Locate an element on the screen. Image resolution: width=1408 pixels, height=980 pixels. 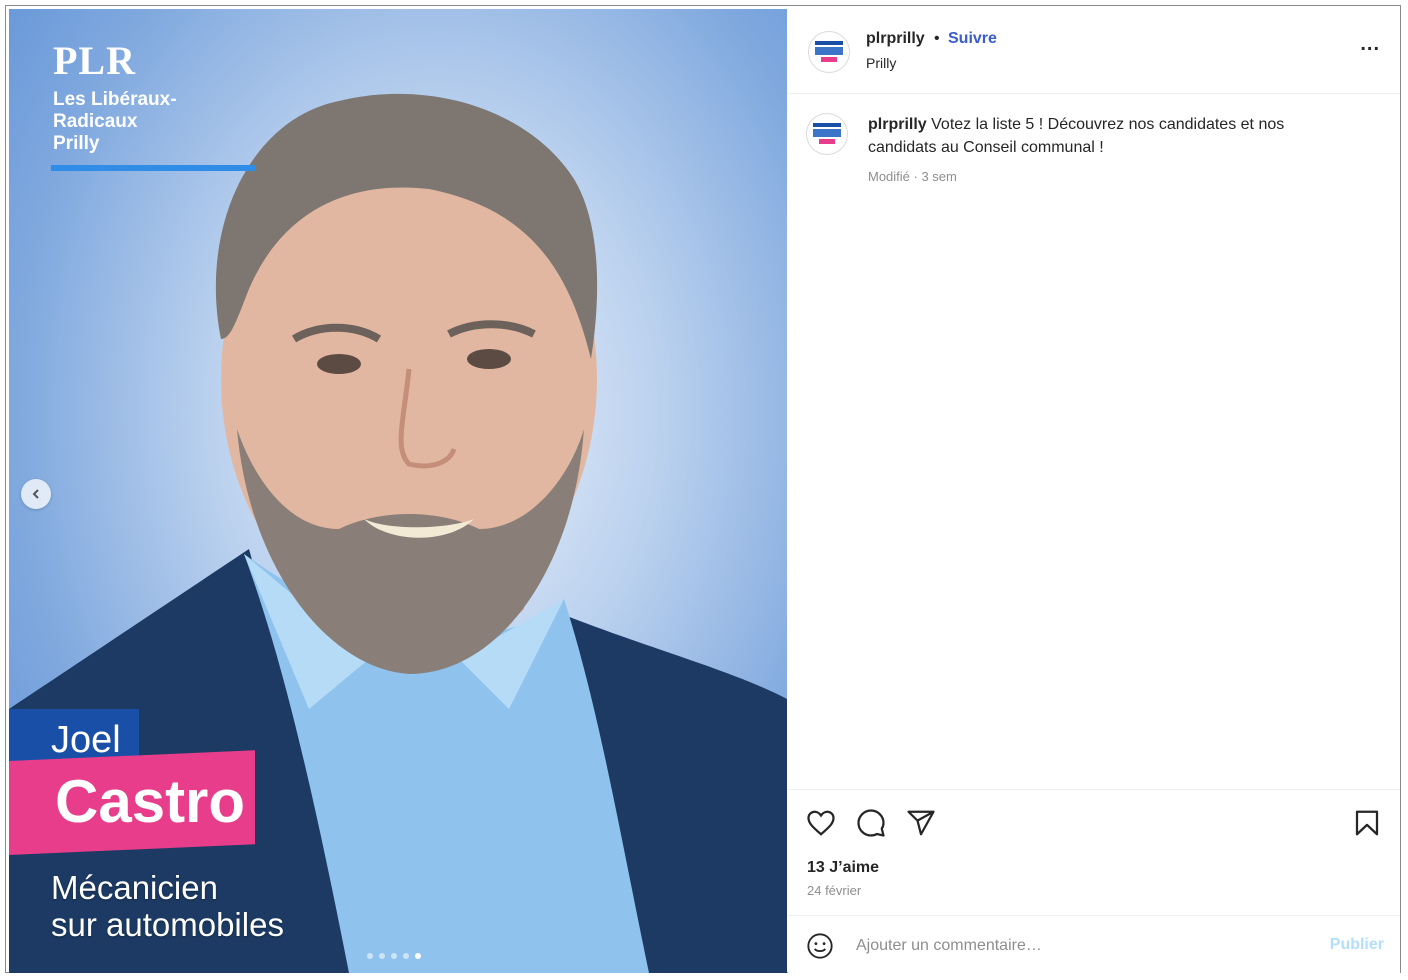
avatar is located at coordinates (829, 52).